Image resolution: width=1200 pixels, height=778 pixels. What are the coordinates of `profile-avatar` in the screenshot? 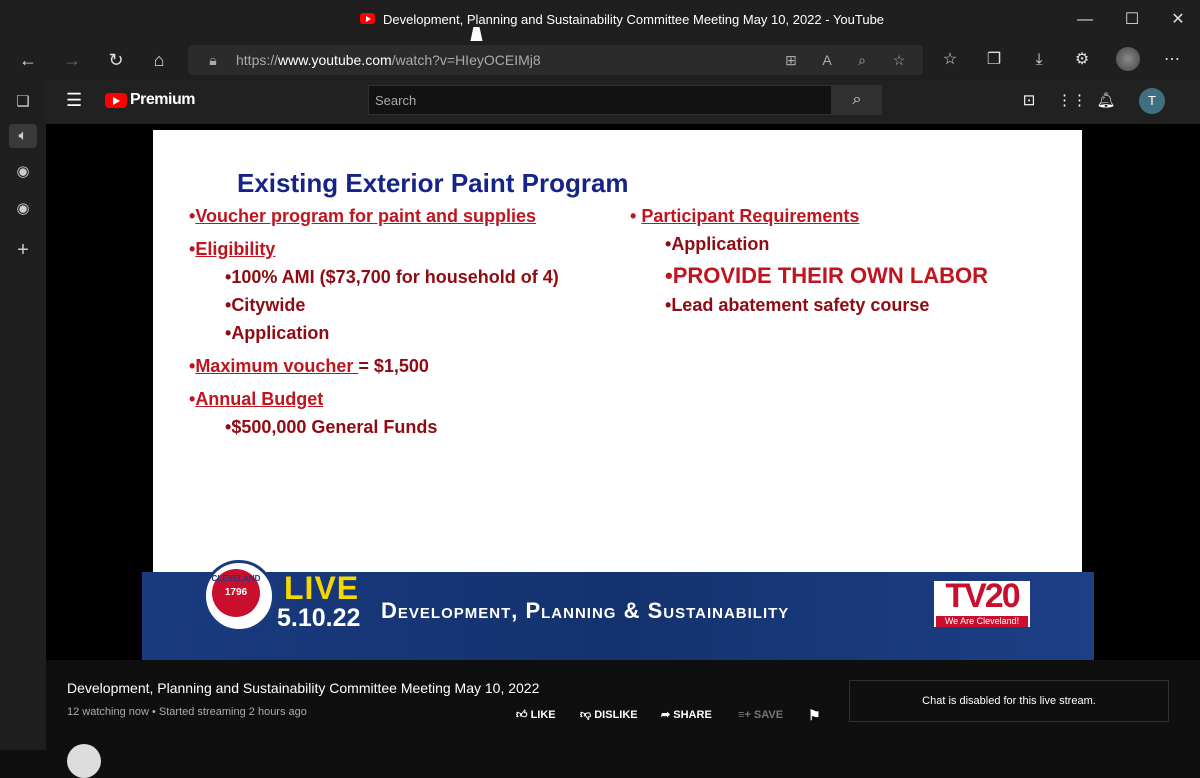 It's located at (1128, 59).